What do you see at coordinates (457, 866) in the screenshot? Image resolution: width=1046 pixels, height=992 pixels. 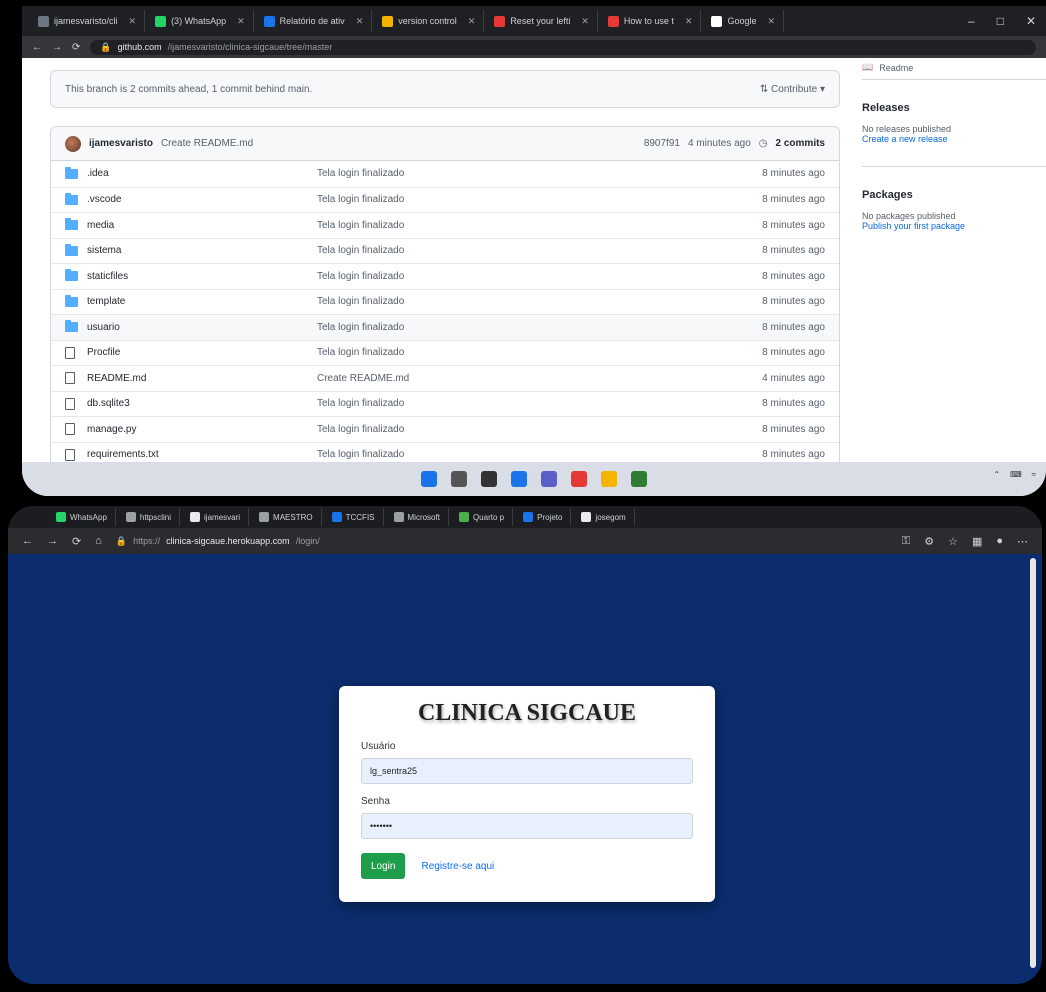 I see `register-link: Registre-se aqui` at bounding box center [457, 866].